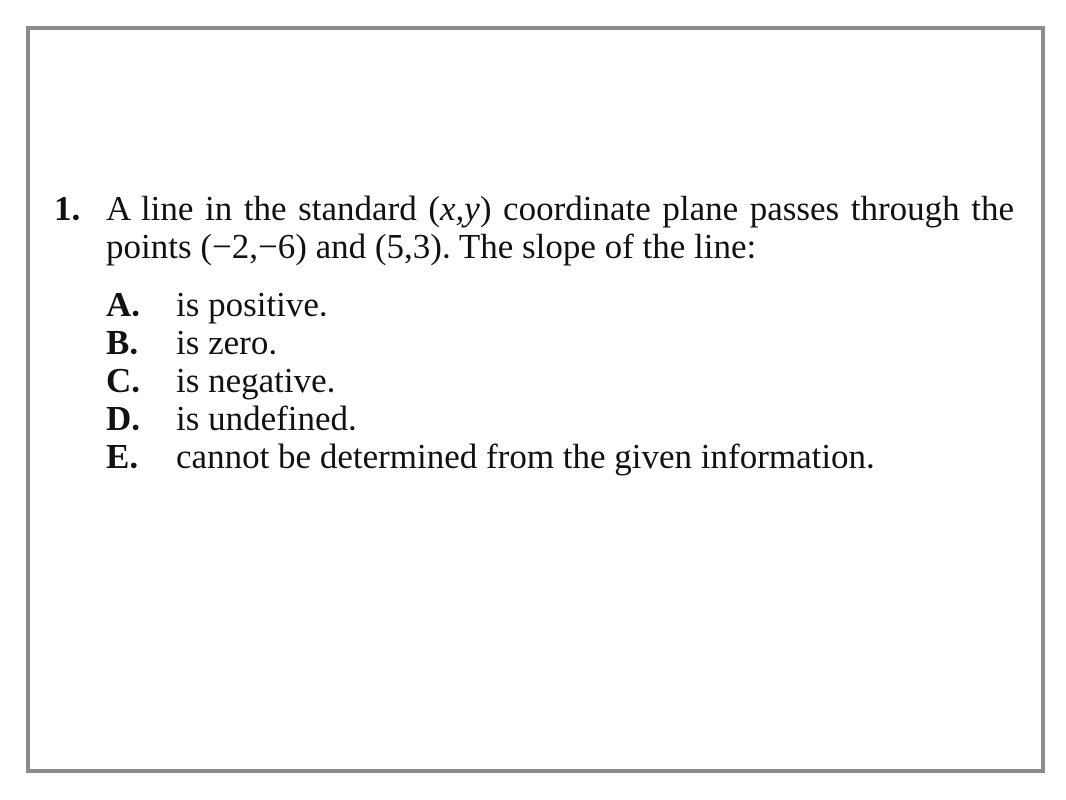  What do you see at coordinates (459, 208) in the screenshot?
I see `stem-variables: x,y` at bounding box center [459, 208].